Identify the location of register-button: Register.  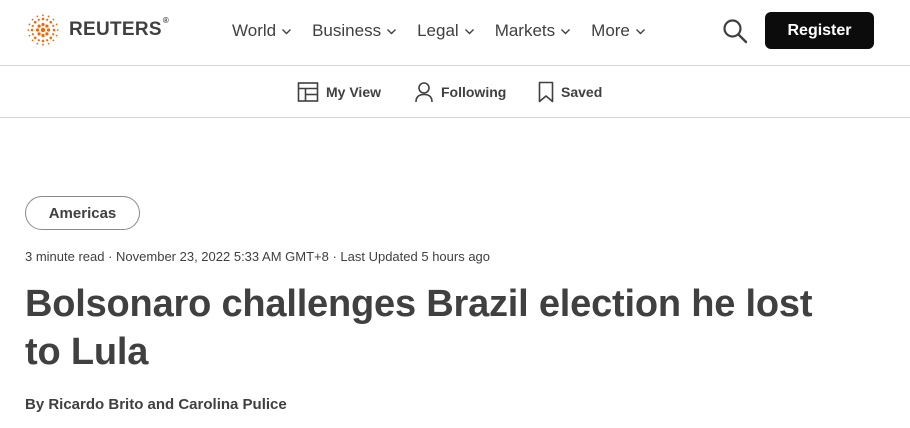
(819, 30).